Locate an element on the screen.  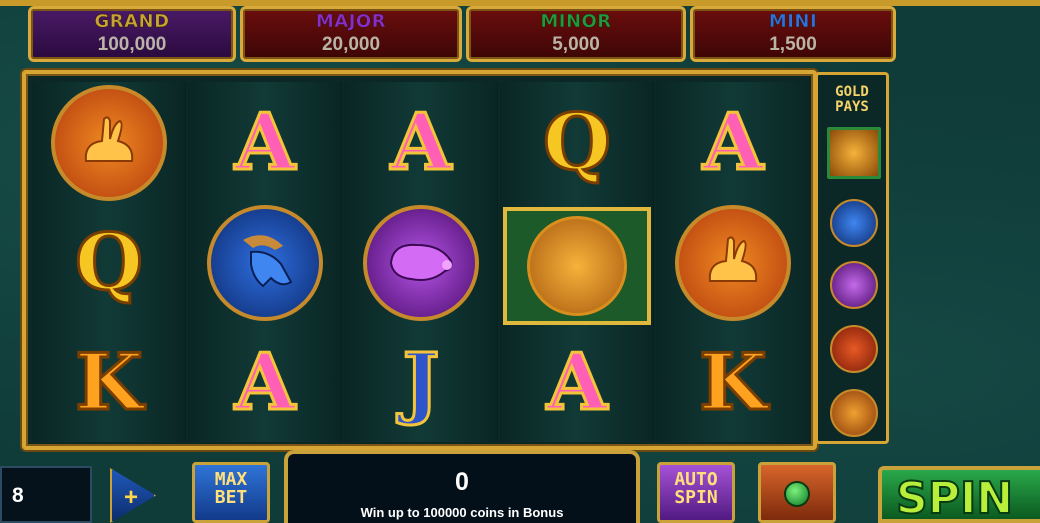
symbol-tiger is located at coordinates (577, 266).